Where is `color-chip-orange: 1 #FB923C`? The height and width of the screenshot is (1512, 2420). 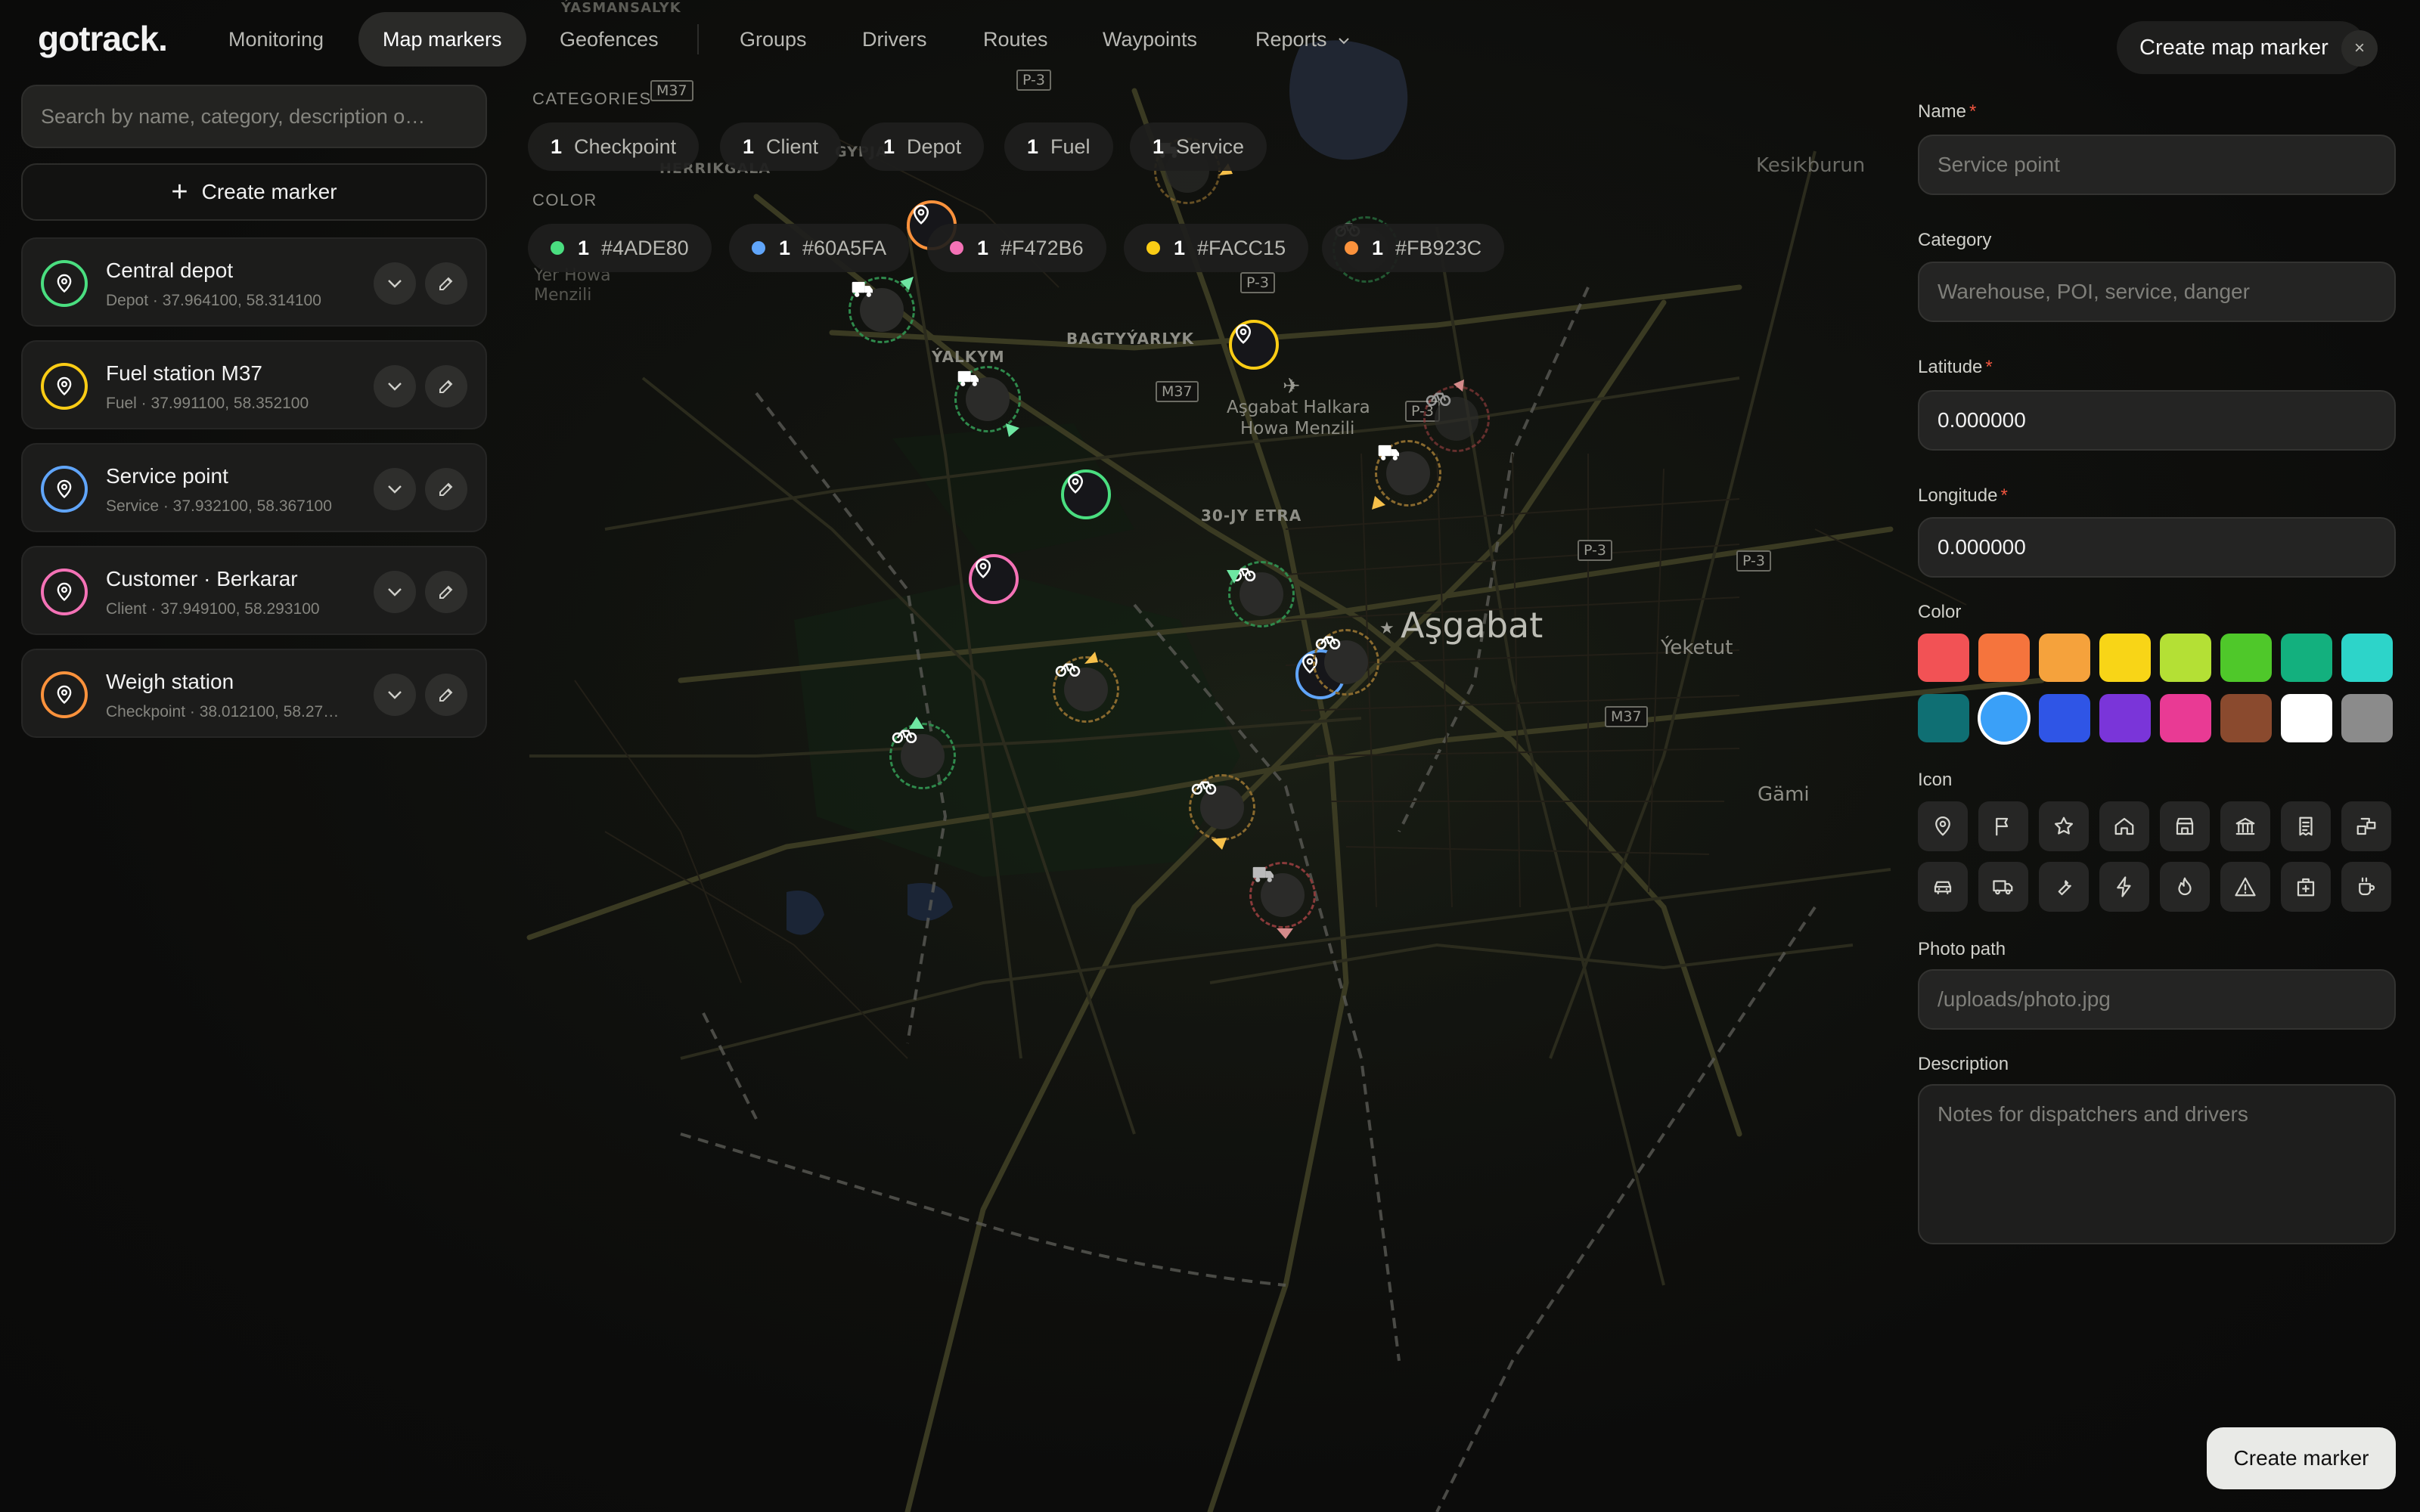
color-chip-orange: 1 #FB923C is located at coordinates (1413, 248).